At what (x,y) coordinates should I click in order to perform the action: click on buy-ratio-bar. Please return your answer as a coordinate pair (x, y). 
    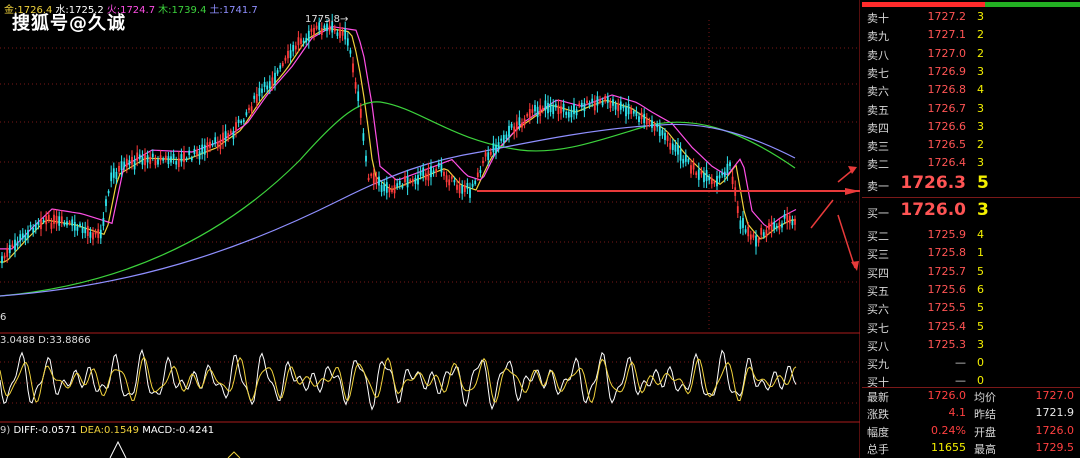
    Looking at the image, I should click on (1032, 4).